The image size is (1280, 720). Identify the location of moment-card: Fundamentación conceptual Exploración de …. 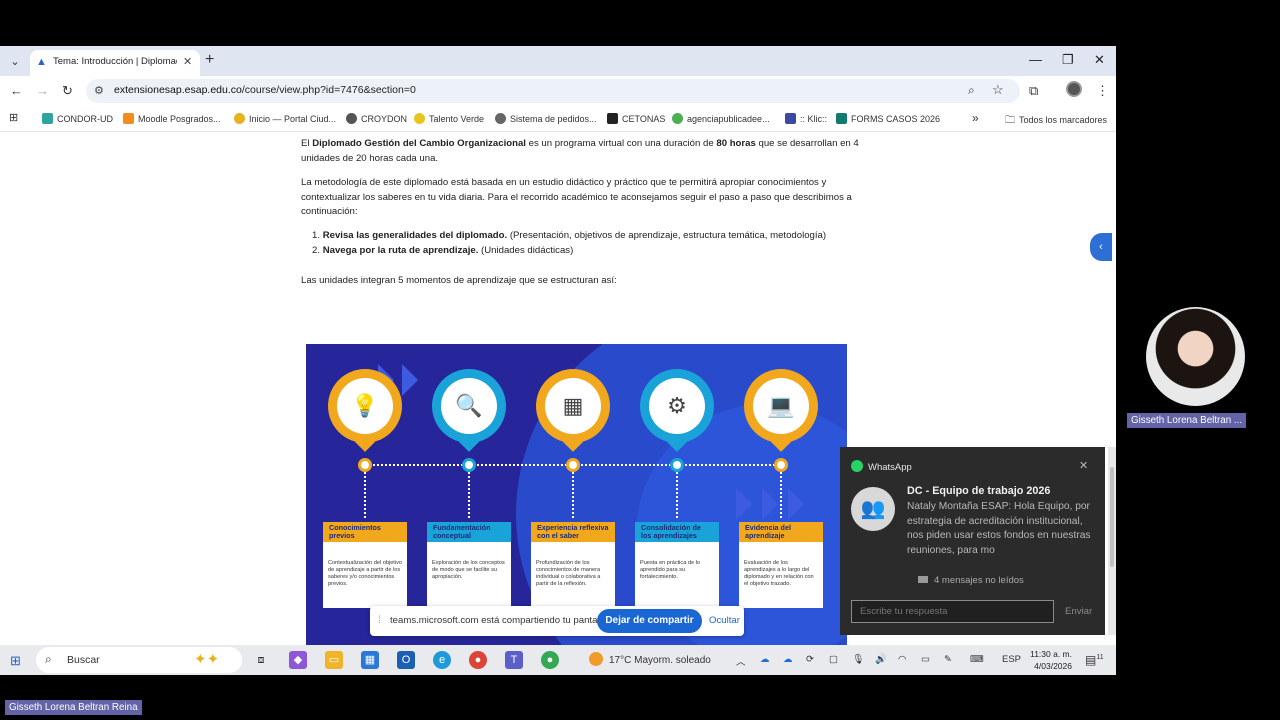
(469, 565).